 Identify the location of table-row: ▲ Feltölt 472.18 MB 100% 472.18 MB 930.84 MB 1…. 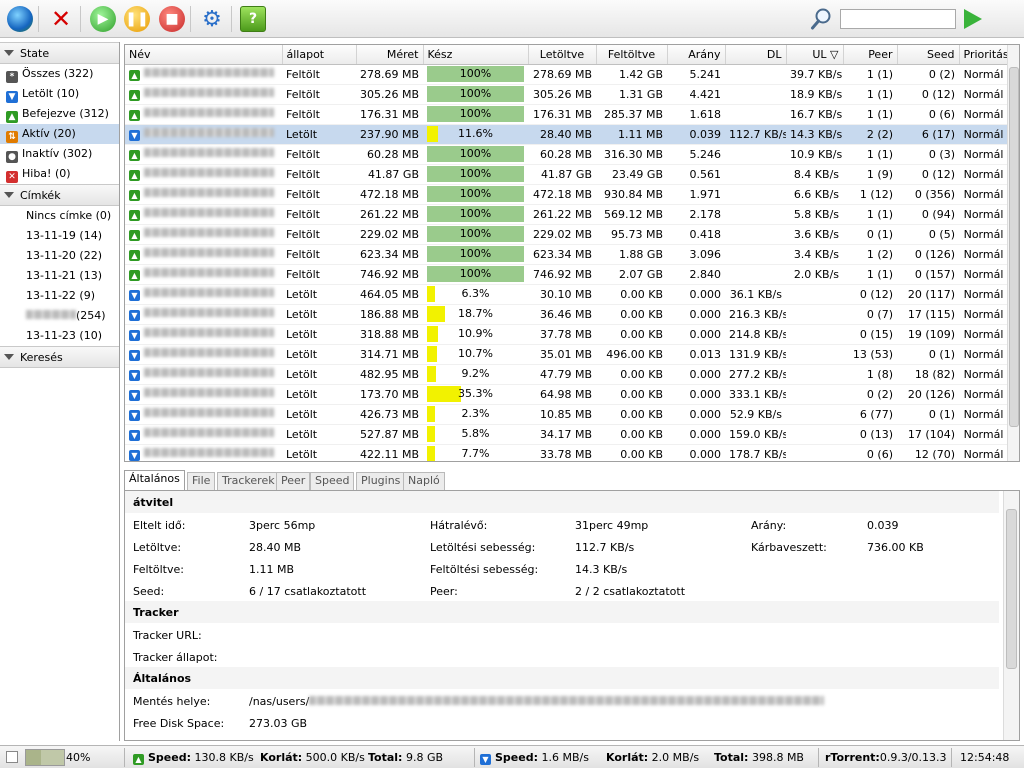
(566, 194).